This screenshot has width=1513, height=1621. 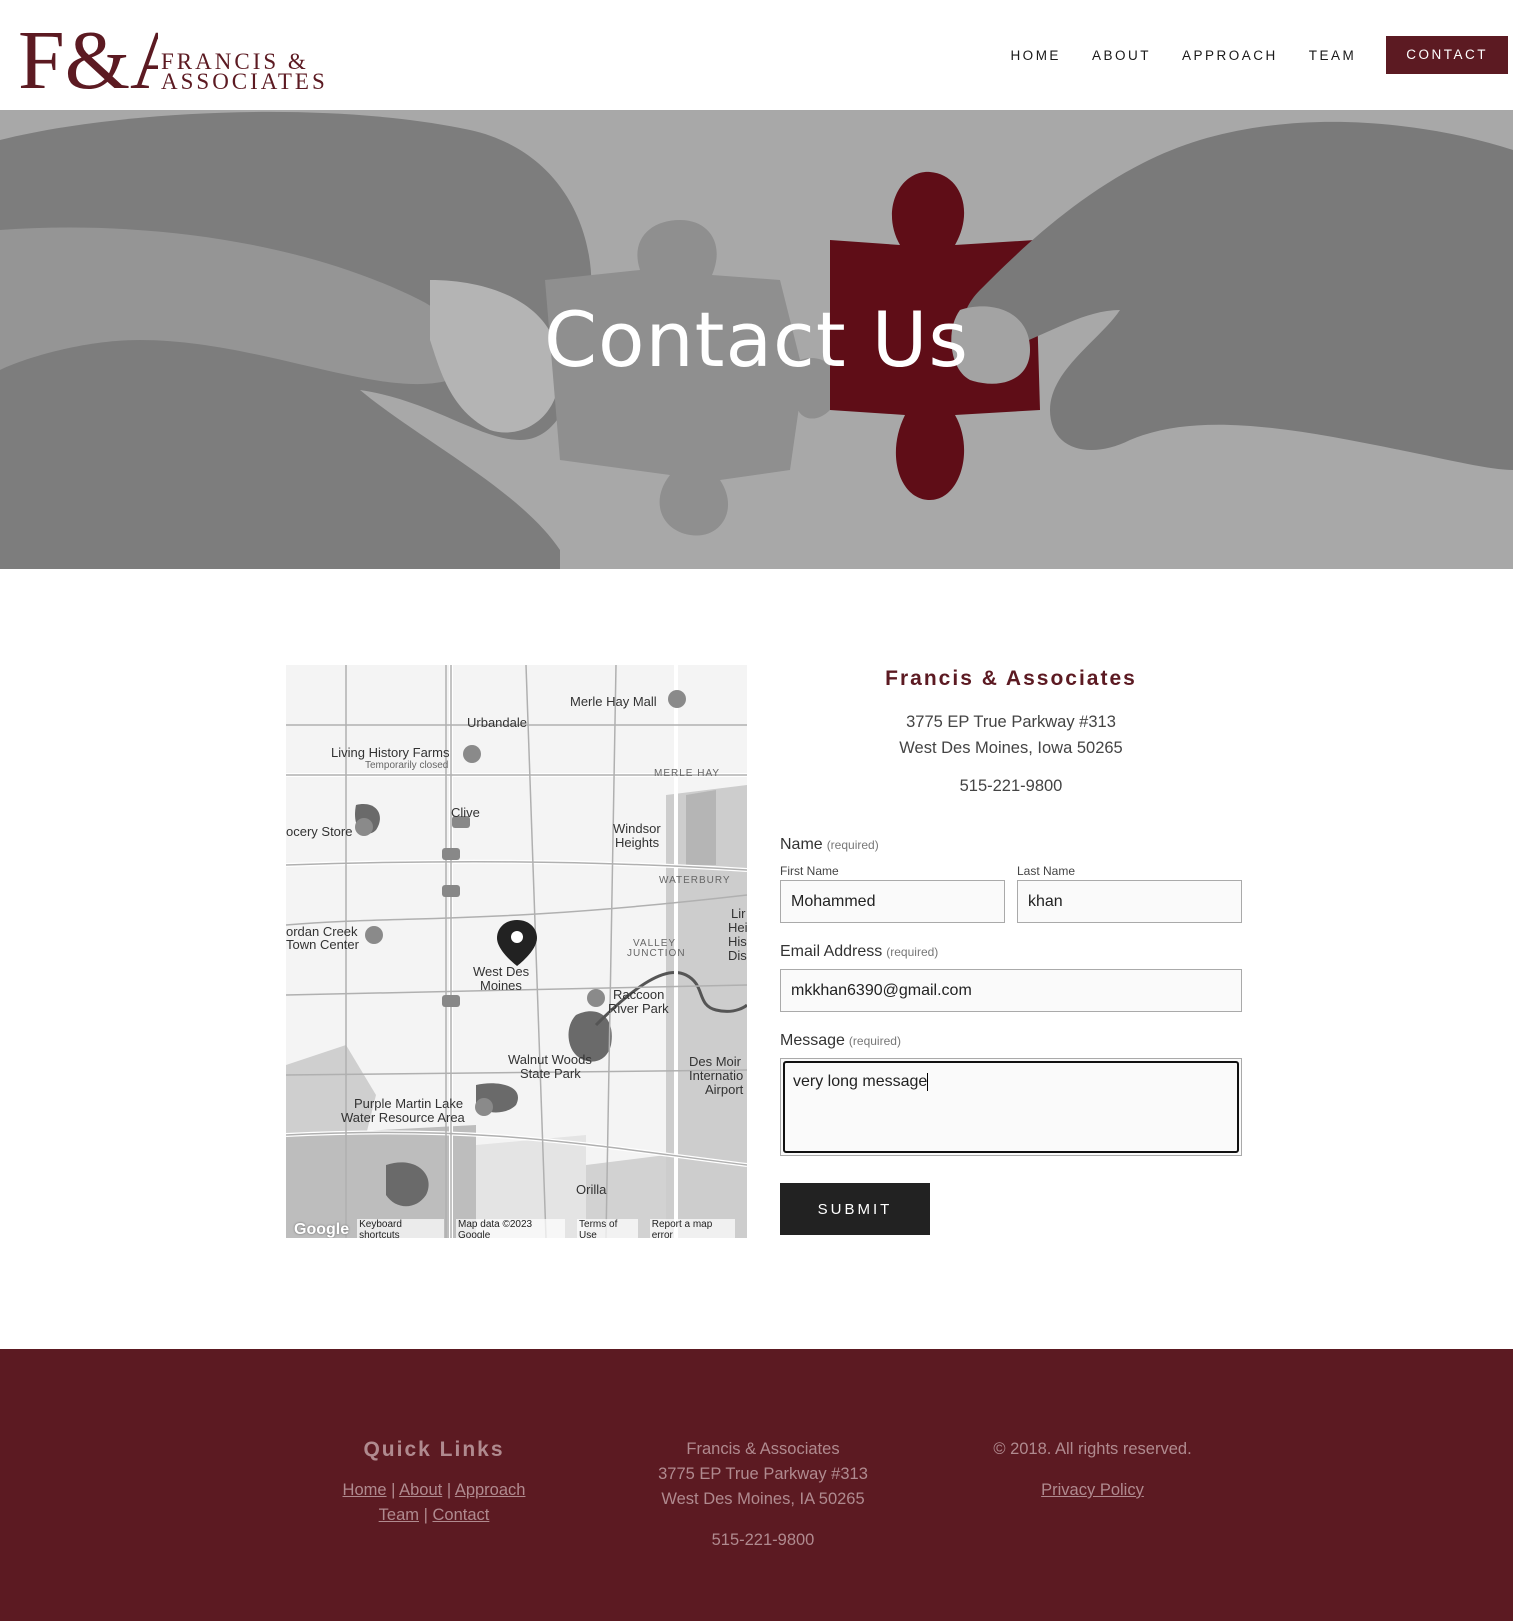 I want to click on map-label-dsm-1: Des Moir, so click(x=715, y=1061).